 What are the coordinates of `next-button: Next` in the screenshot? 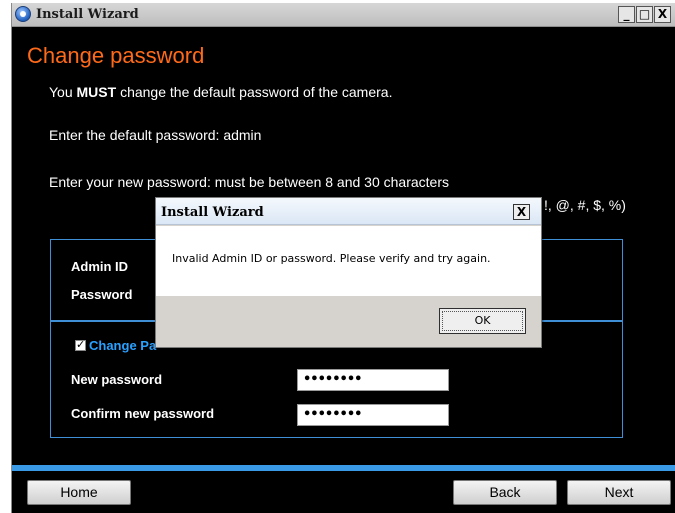 It's located at (619, 492).